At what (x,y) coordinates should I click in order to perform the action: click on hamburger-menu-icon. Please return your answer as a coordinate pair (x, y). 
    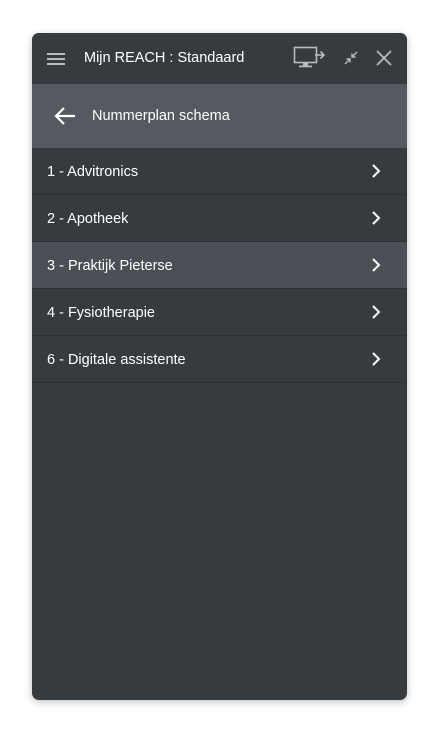
    Looking at the image, I should click on (56, 59).